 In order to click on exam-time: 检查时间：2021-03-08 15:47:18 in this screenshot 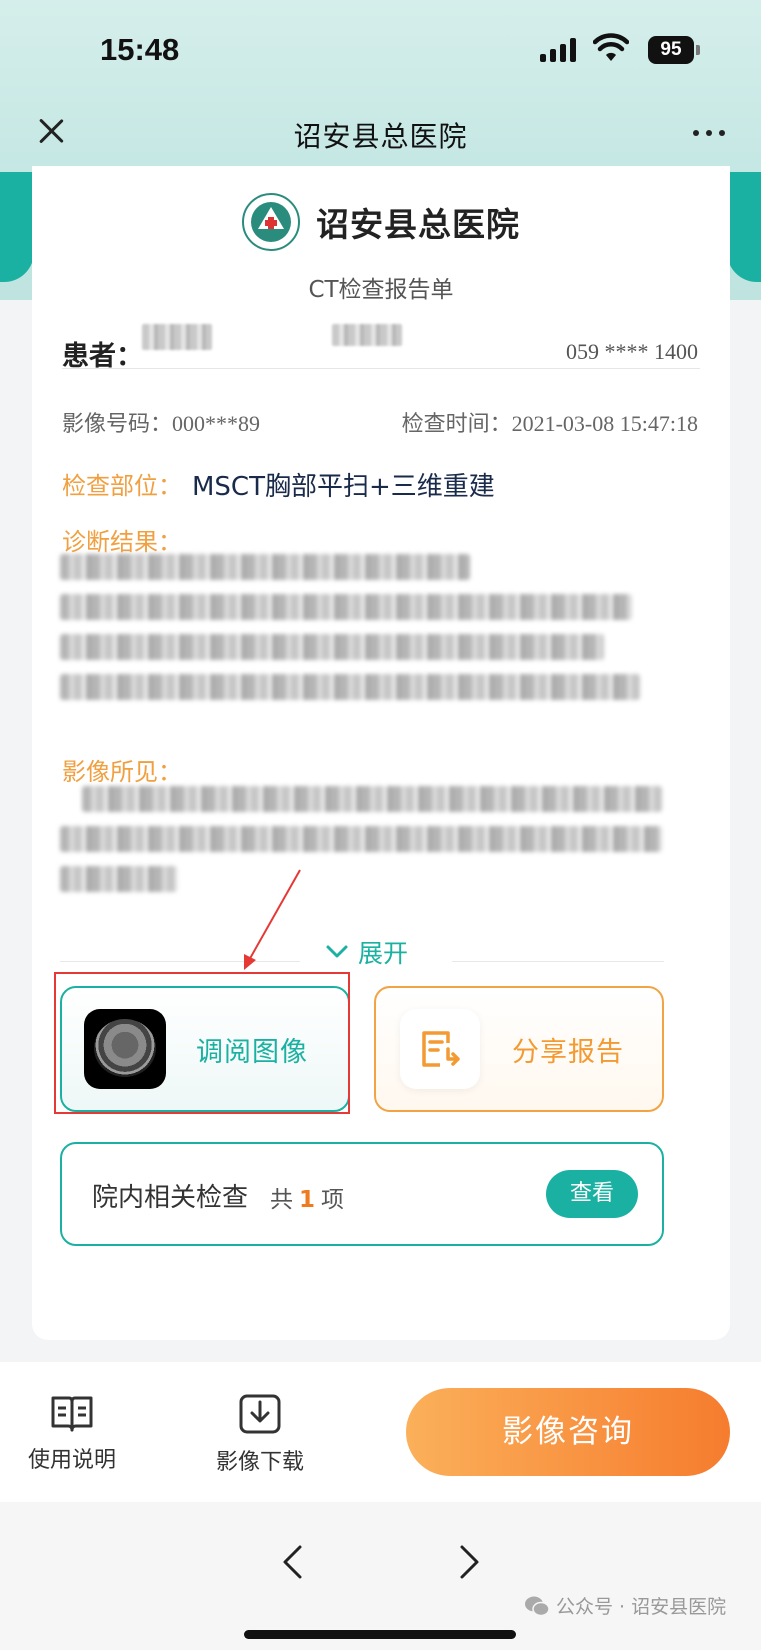, I will do `click(550, 422)`.